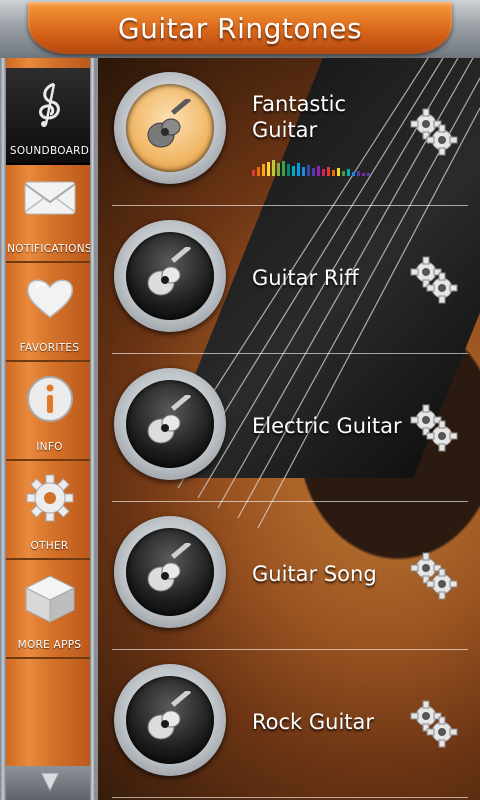 This screenshot has height=800, width=480. What do you see at coordinates (49, 249) in the screenshot?
I see `sidebar-item-label: NOTIFICATIONS` at bounding box center [49, 249].